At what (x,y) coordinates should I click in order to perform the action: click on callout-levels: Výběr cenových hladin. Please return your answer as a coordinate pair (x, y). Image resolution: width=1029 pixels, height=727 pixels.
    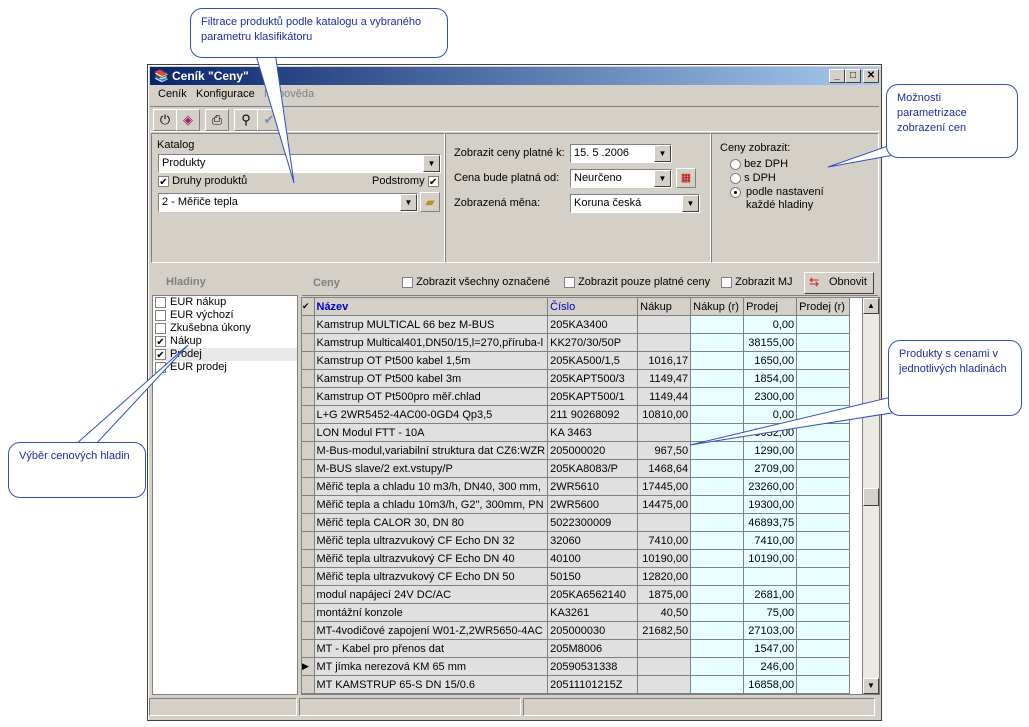
    Looking at the image, I should click on (77, 470).